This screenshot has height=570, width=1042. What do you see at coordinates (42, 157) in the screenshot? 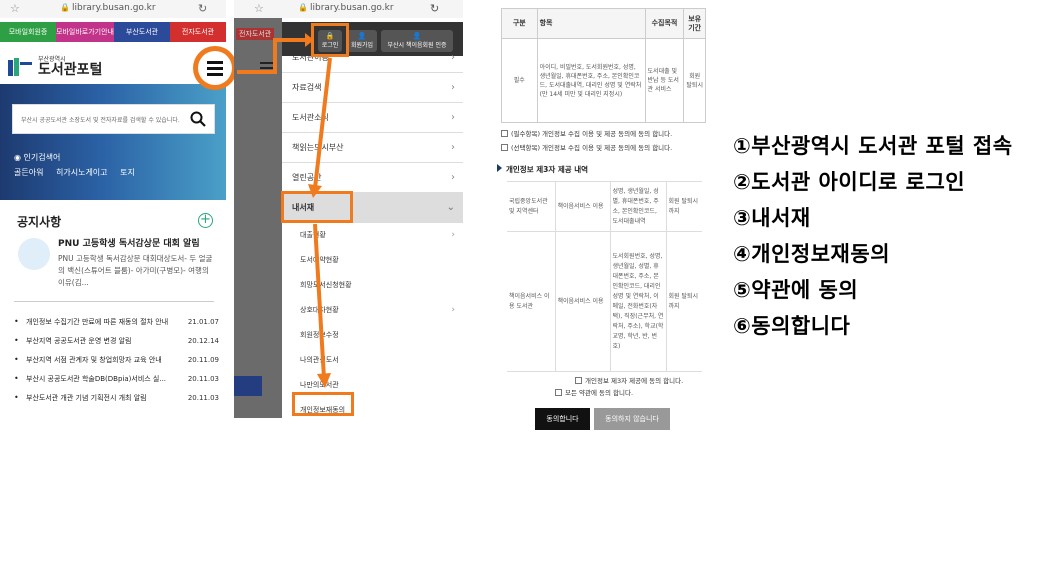
I see `popular-label: 인기검색어` at bounding box center [42, 157].